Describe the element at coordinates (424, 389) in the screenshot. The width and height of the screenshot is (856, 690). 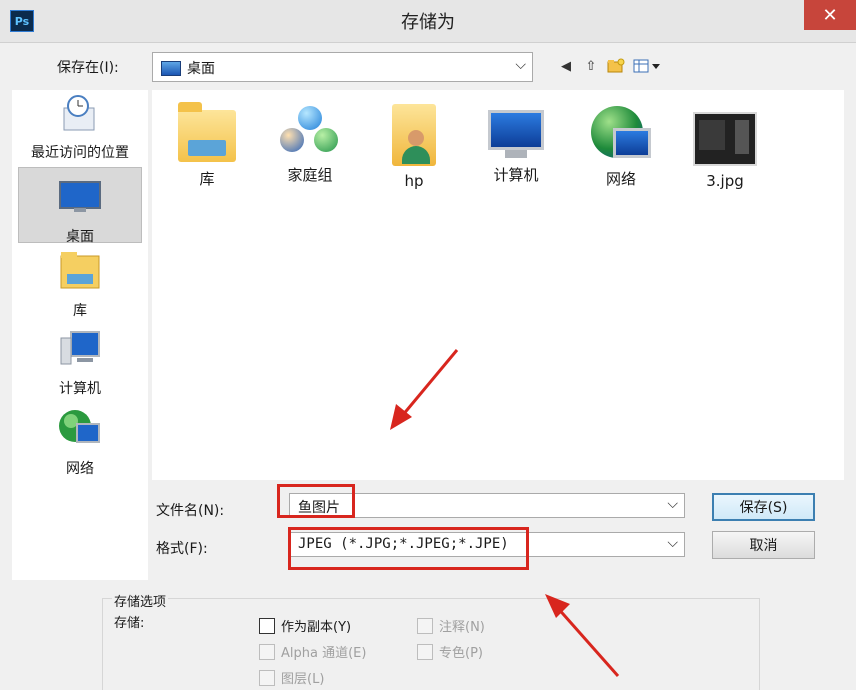
I see `annotation-arrow-filename` at that location.